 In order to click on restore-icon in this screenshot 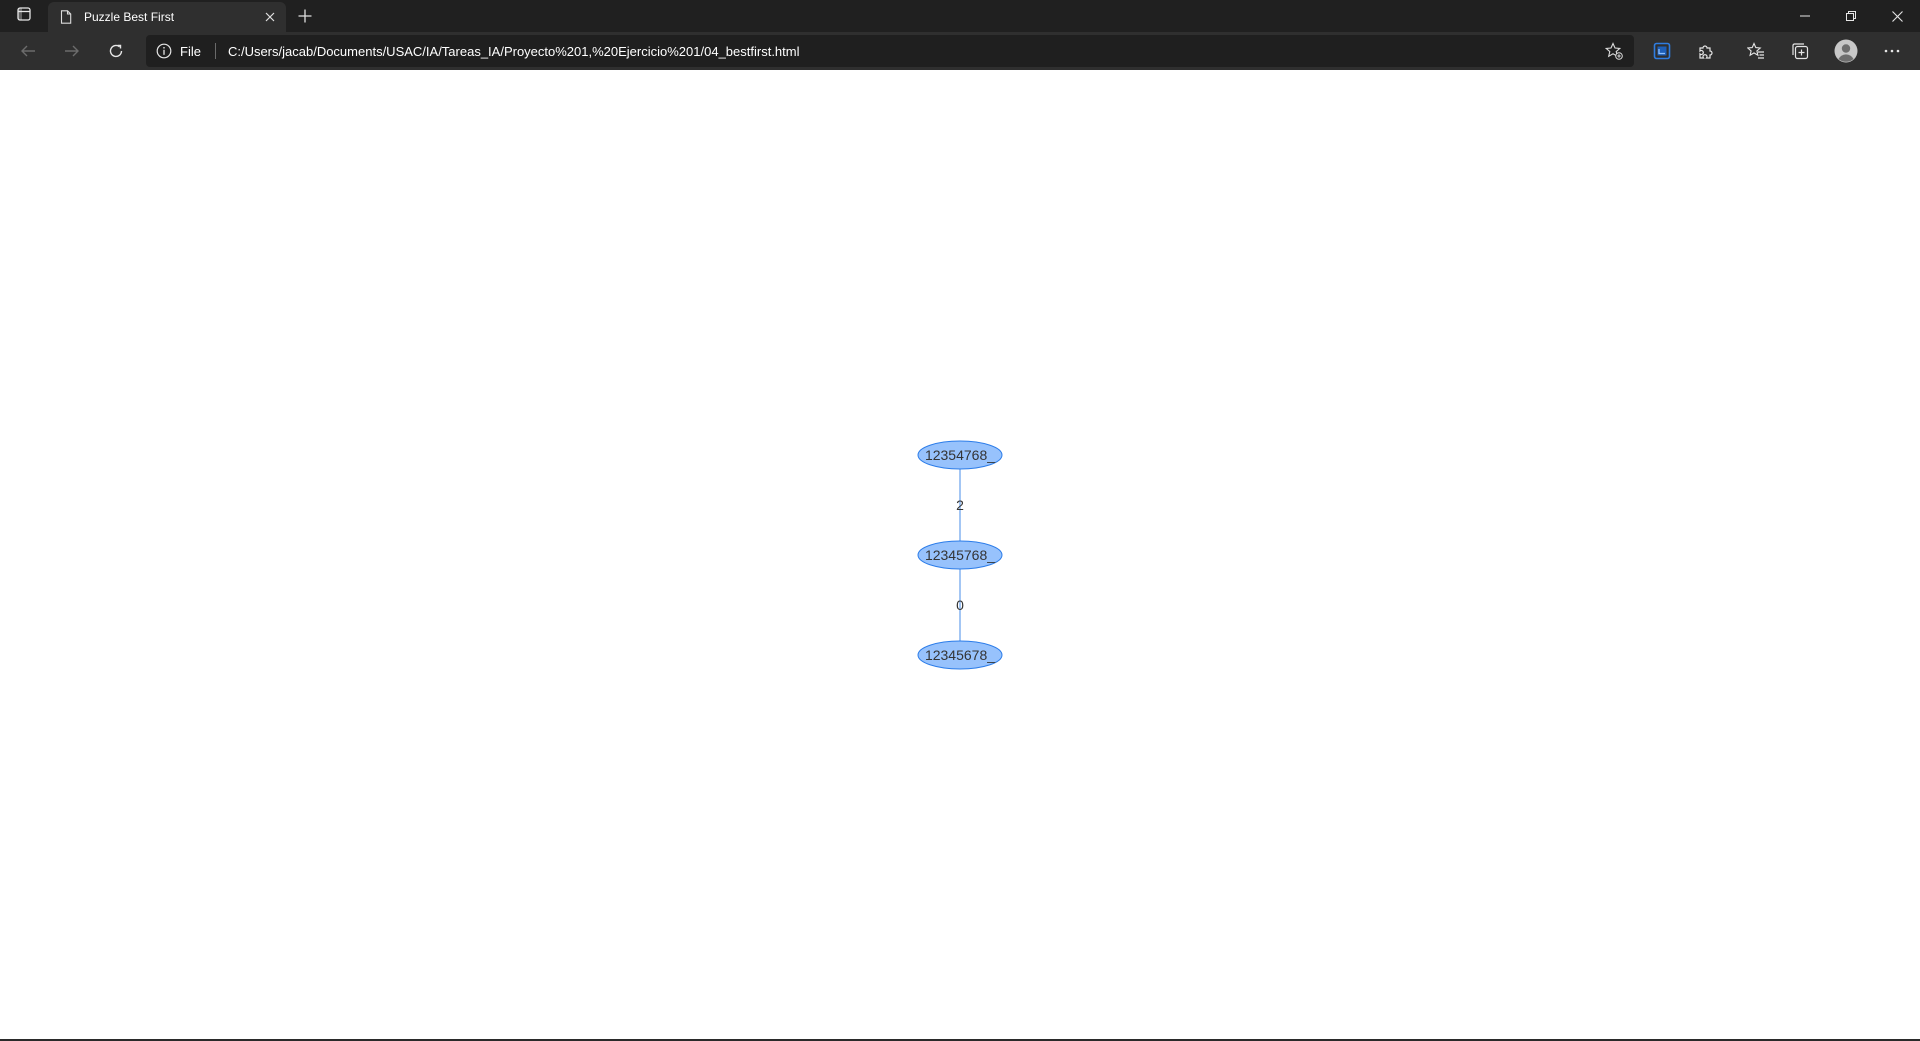, I will do `click(1851, 16)`.